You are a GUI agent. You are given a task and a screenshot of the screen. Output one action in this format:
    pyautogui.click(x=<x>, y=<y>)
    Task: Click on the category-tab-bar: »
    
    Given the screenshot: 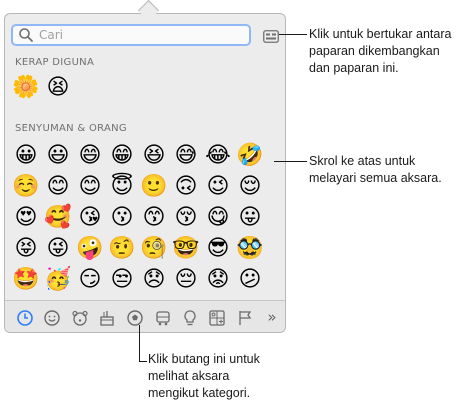 What is the action you would take?
    pyautogui.click(x=145, y=316)
    